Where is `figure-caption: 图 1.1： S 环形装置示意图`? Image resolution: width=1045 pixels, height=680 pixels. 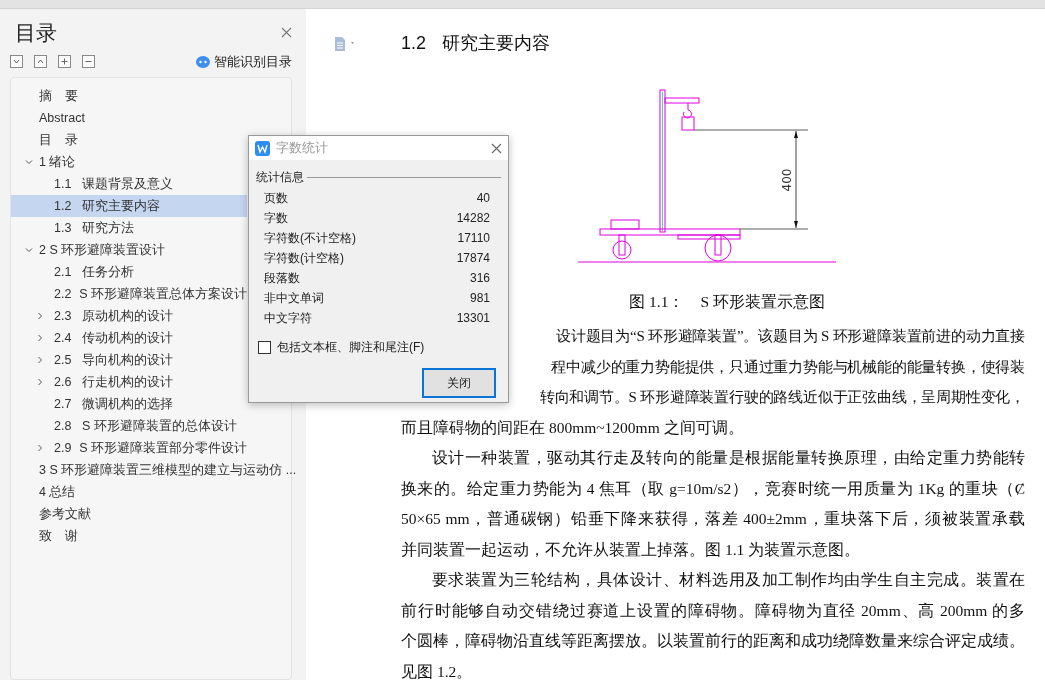 figure-caption: 图 1.1： S 环形装置示意图 is located at coordinates (727, 301).